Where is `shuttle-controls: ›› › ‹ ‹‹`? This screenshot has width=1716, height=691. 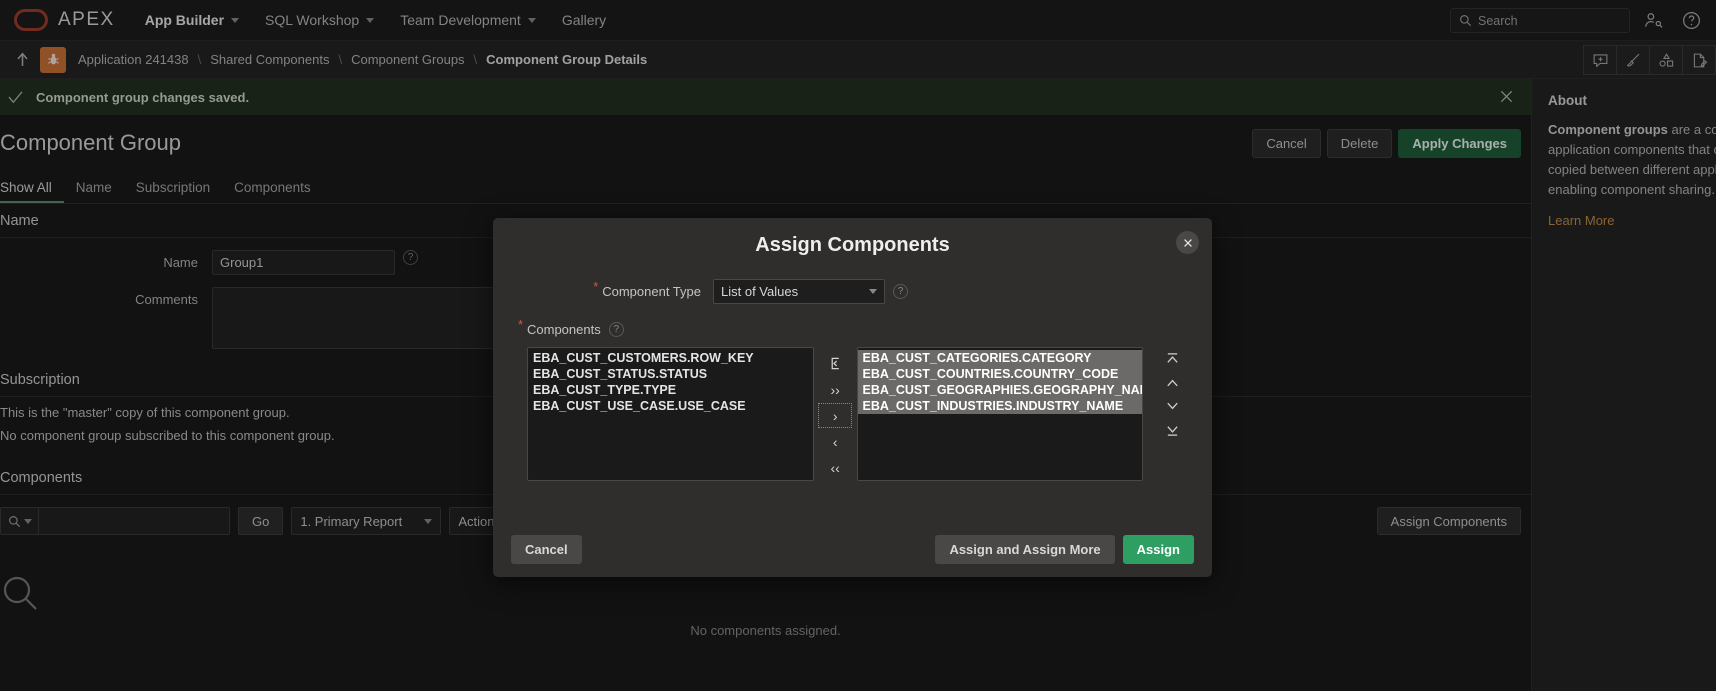
shuttle-controls: ›› › ‹ ‹‹ is located at coordinates (835, 413).